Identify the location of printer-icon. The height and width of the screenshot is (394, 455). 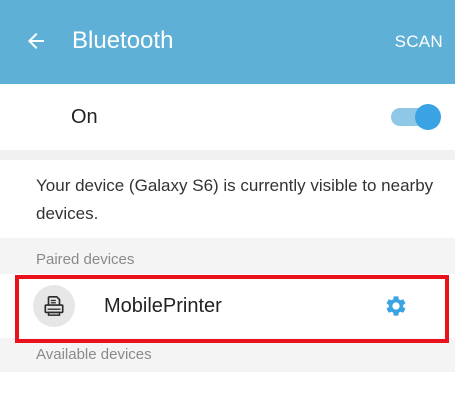
(54, 306).